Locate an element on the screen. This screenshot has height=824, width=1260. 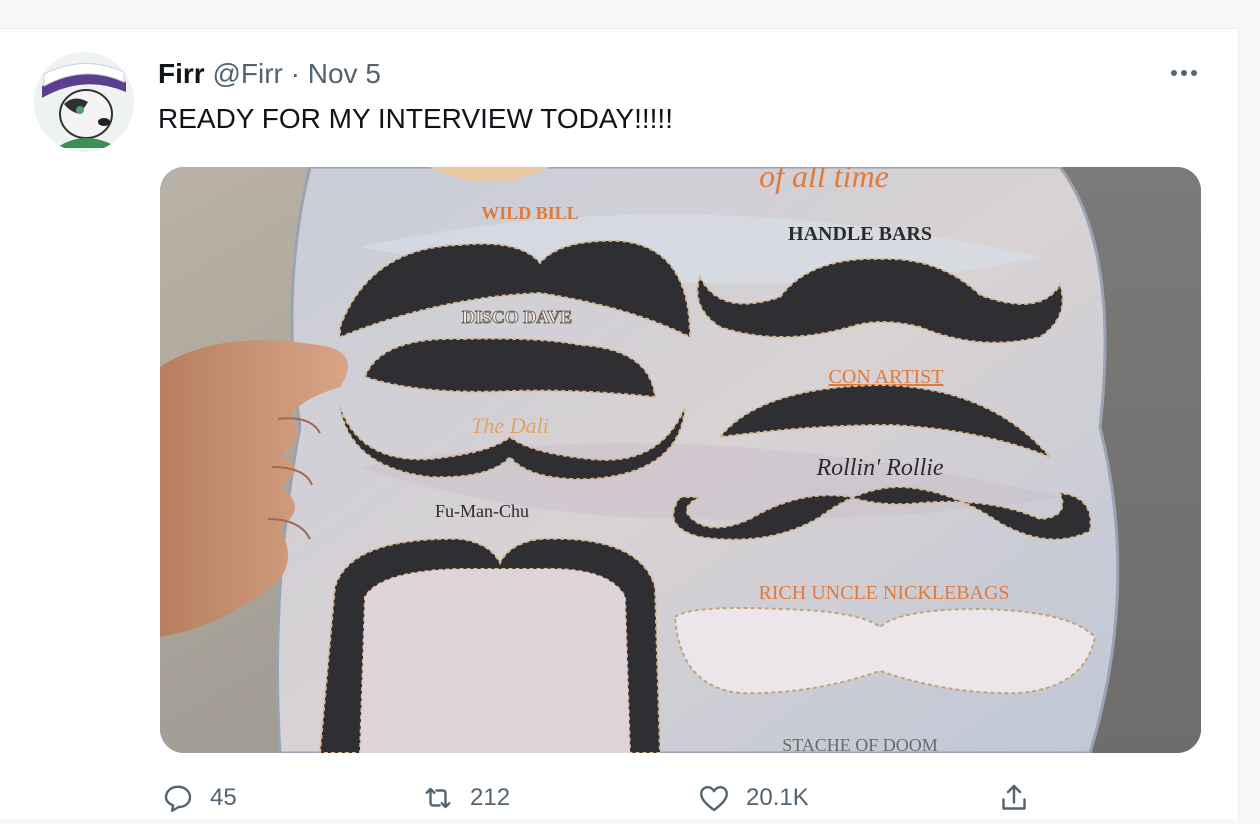
tweet-date: Nov 5 is located at coordinates (344, 73).